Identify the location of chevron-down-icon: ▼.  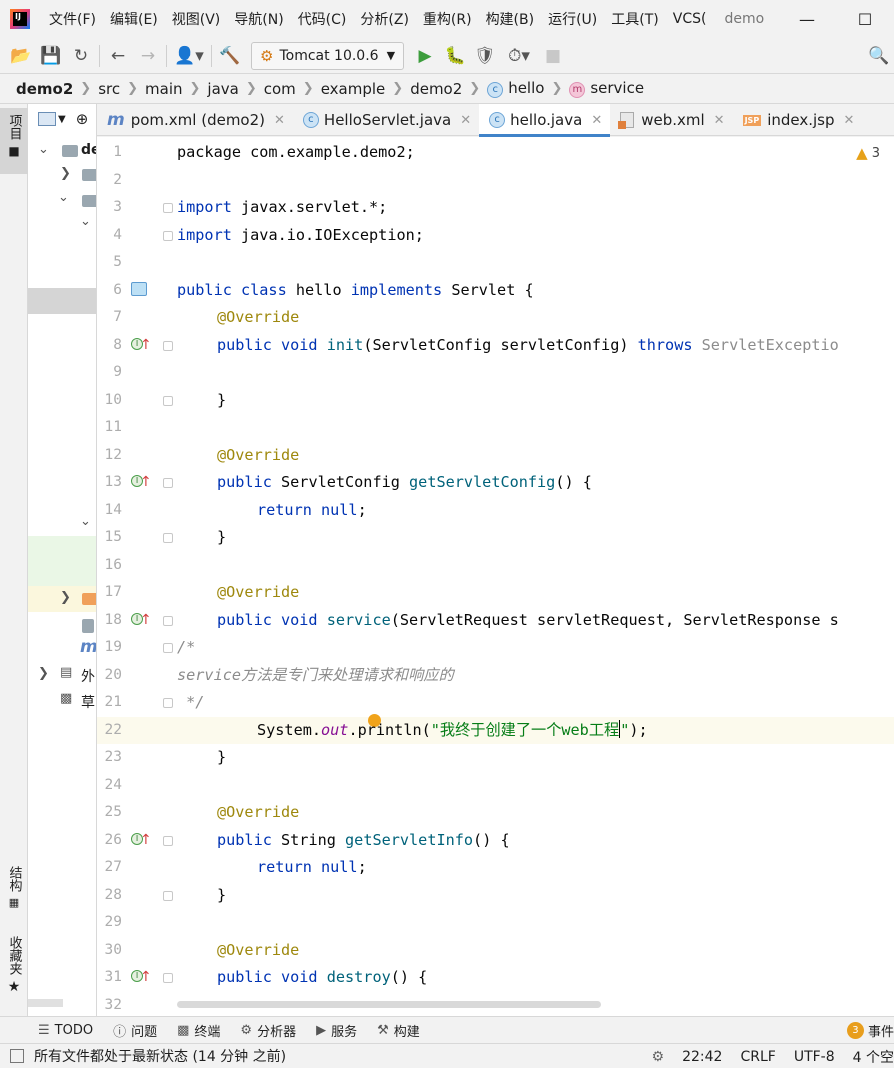
(62, 119).